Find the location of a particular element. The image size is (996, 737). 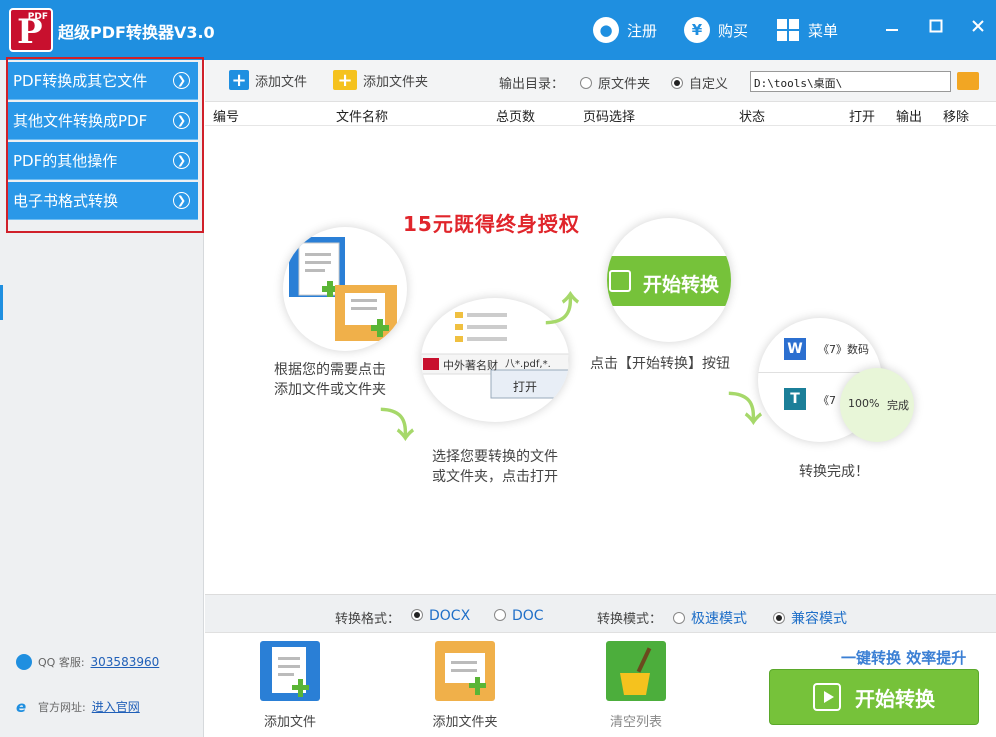

column-header: 页码选择 is located at coordinates (609, 117).